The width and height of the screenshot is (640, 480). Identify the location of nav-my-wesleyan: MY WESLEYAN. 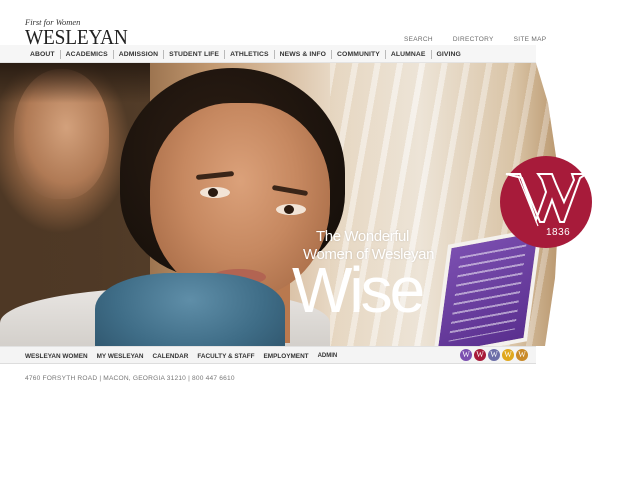
(120, 356).